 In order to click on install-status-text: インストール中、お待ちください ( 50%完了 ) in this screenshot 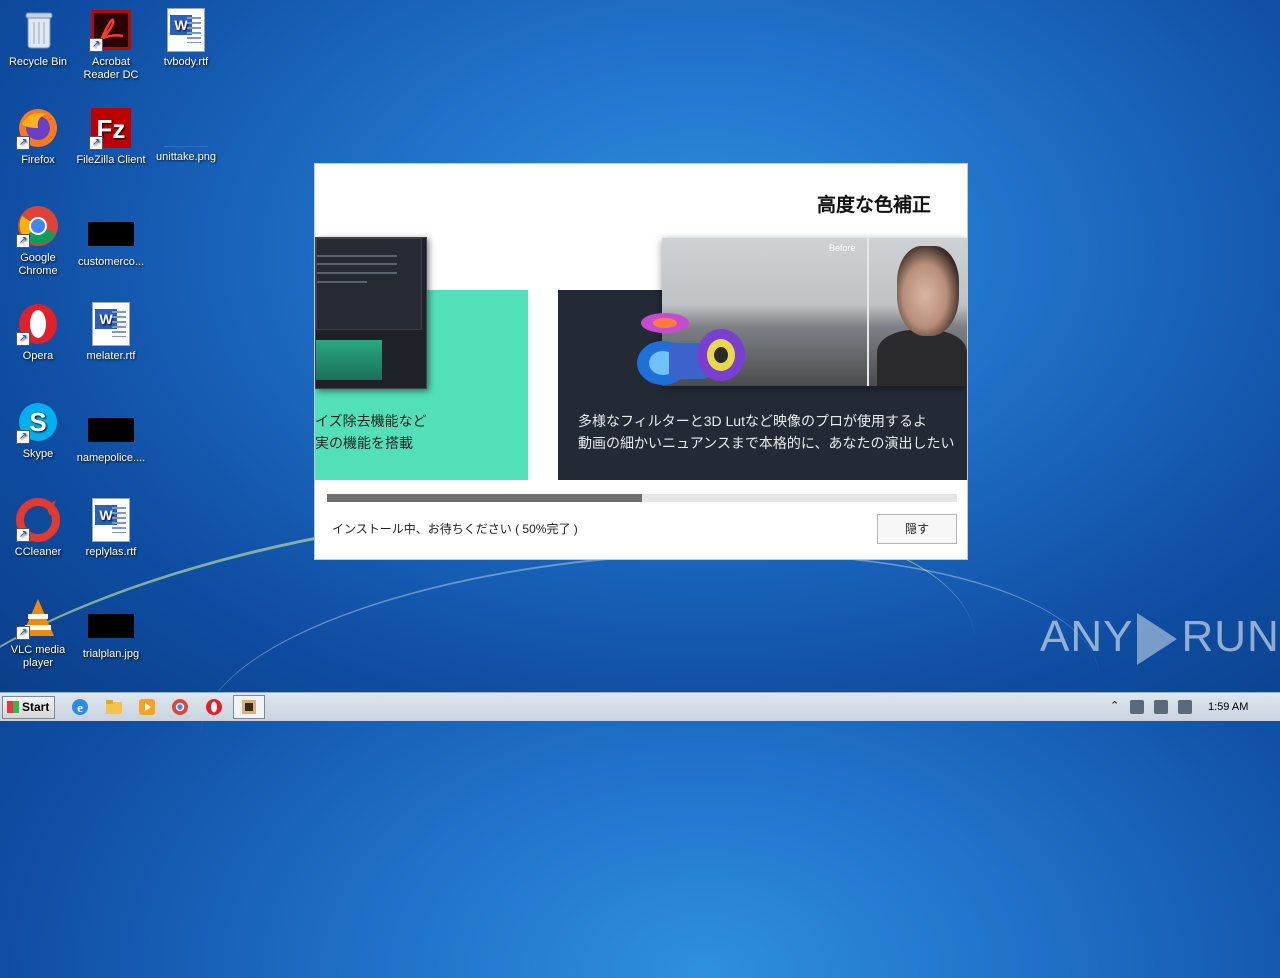, I will do `click(455, 529)`.